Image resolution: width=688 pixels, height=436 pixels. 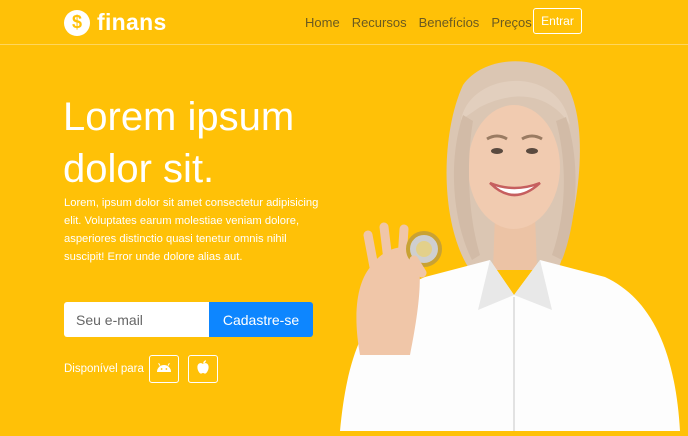 I want to click on availability-row: Disponível para, so click(x=145, y=369).